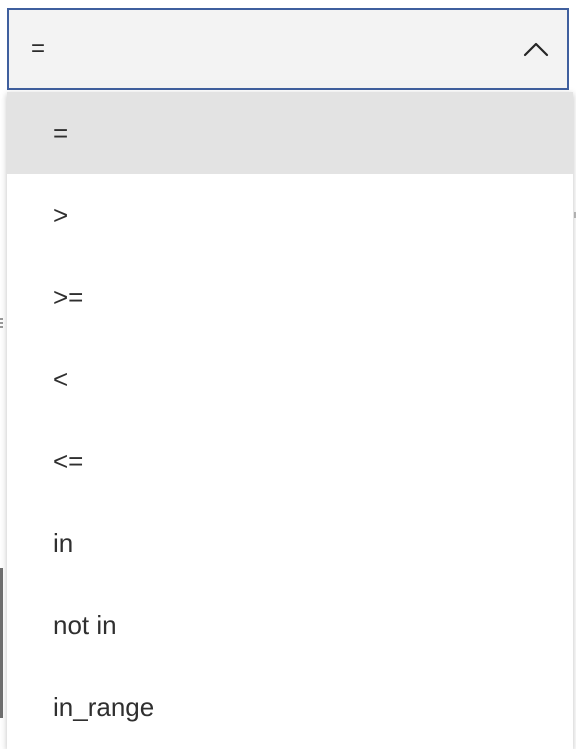  I want to click on background-scrollbar-fragment, so click(1, 643).